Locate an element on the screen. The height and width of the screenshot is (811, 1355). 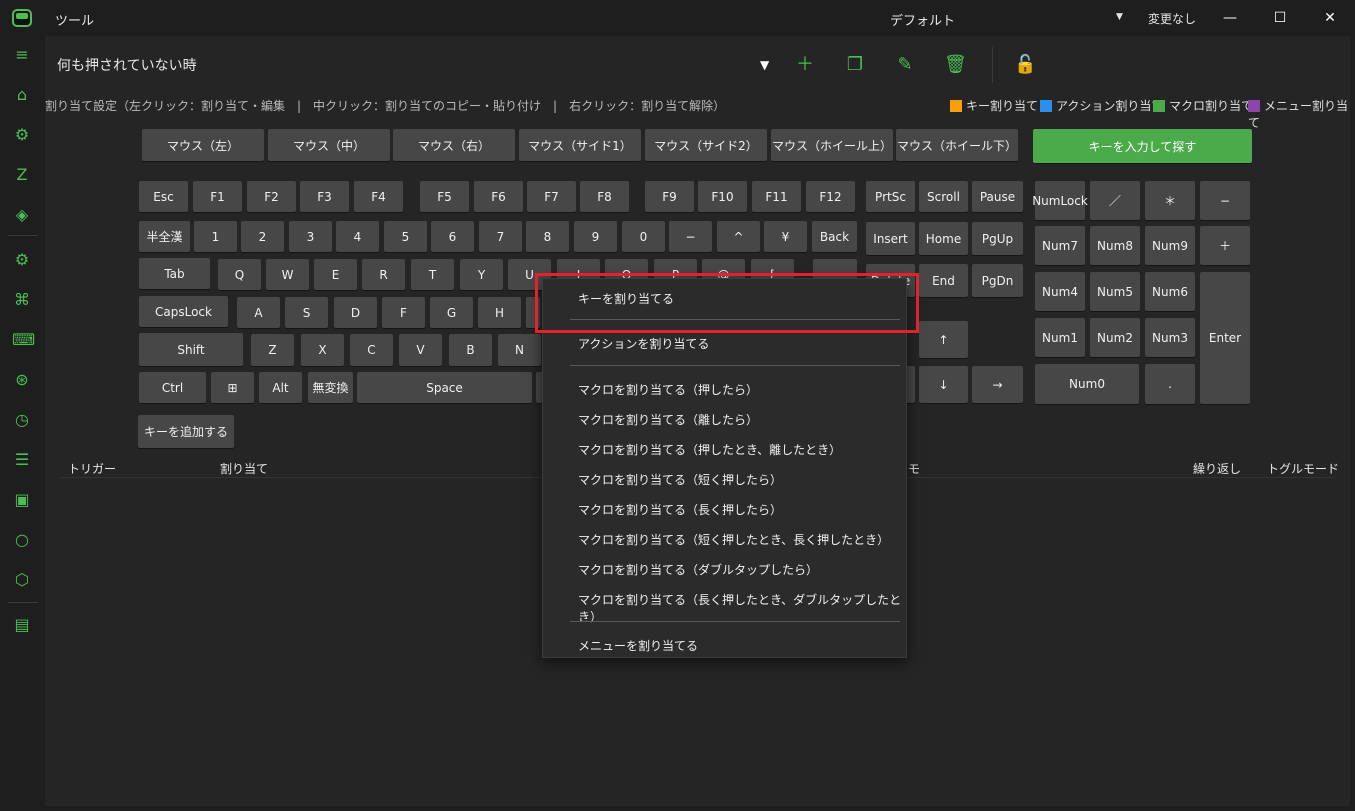
key: . is located at coordinates (1170, 384).